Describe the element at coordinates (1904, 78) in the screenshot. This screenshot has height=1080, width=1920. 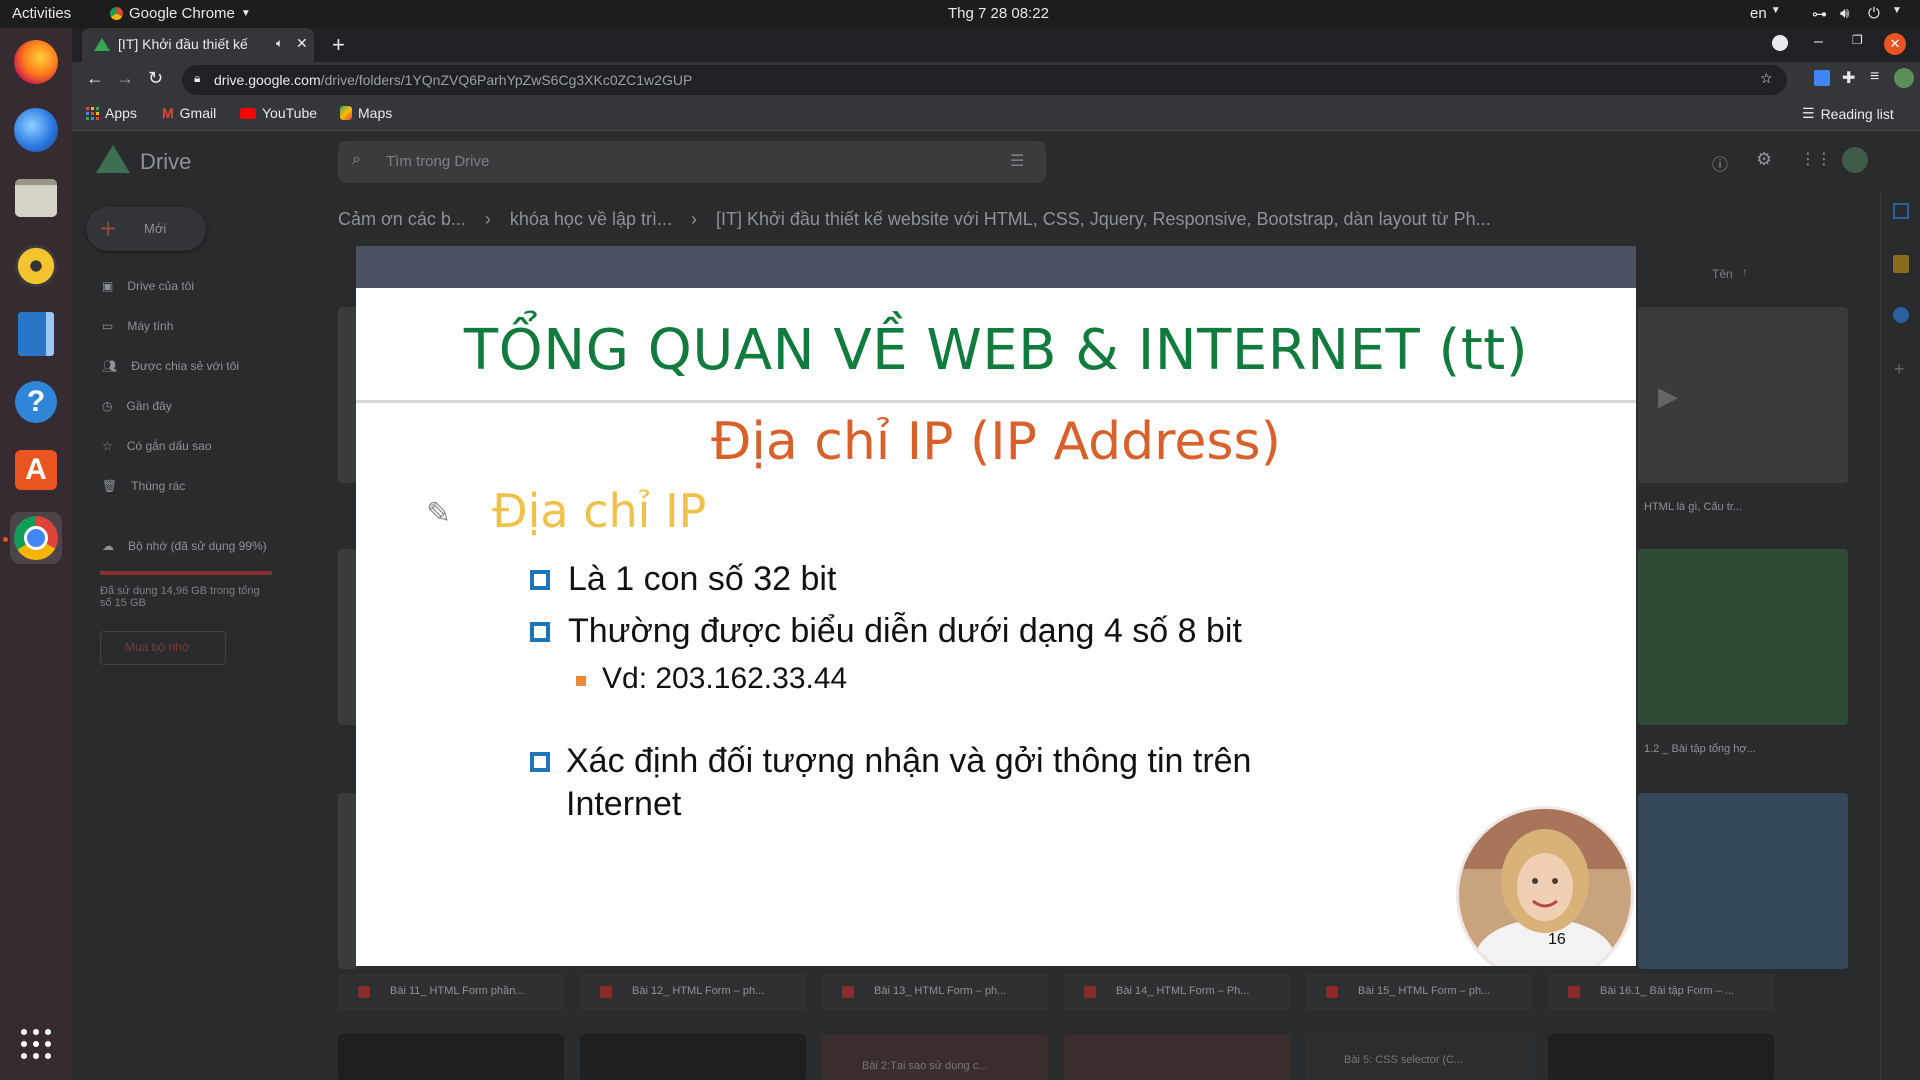
I see `profile-avatar` at that location.